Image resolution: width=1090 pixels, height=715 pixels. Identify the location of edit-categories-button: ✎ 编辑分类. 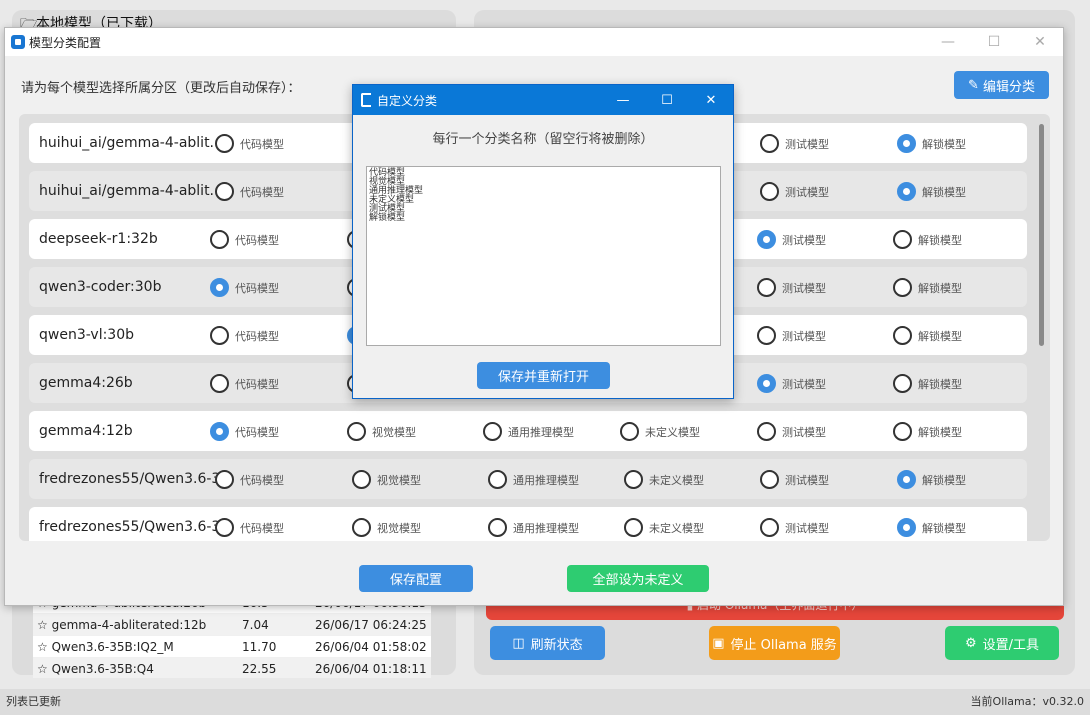
(1001, 85).